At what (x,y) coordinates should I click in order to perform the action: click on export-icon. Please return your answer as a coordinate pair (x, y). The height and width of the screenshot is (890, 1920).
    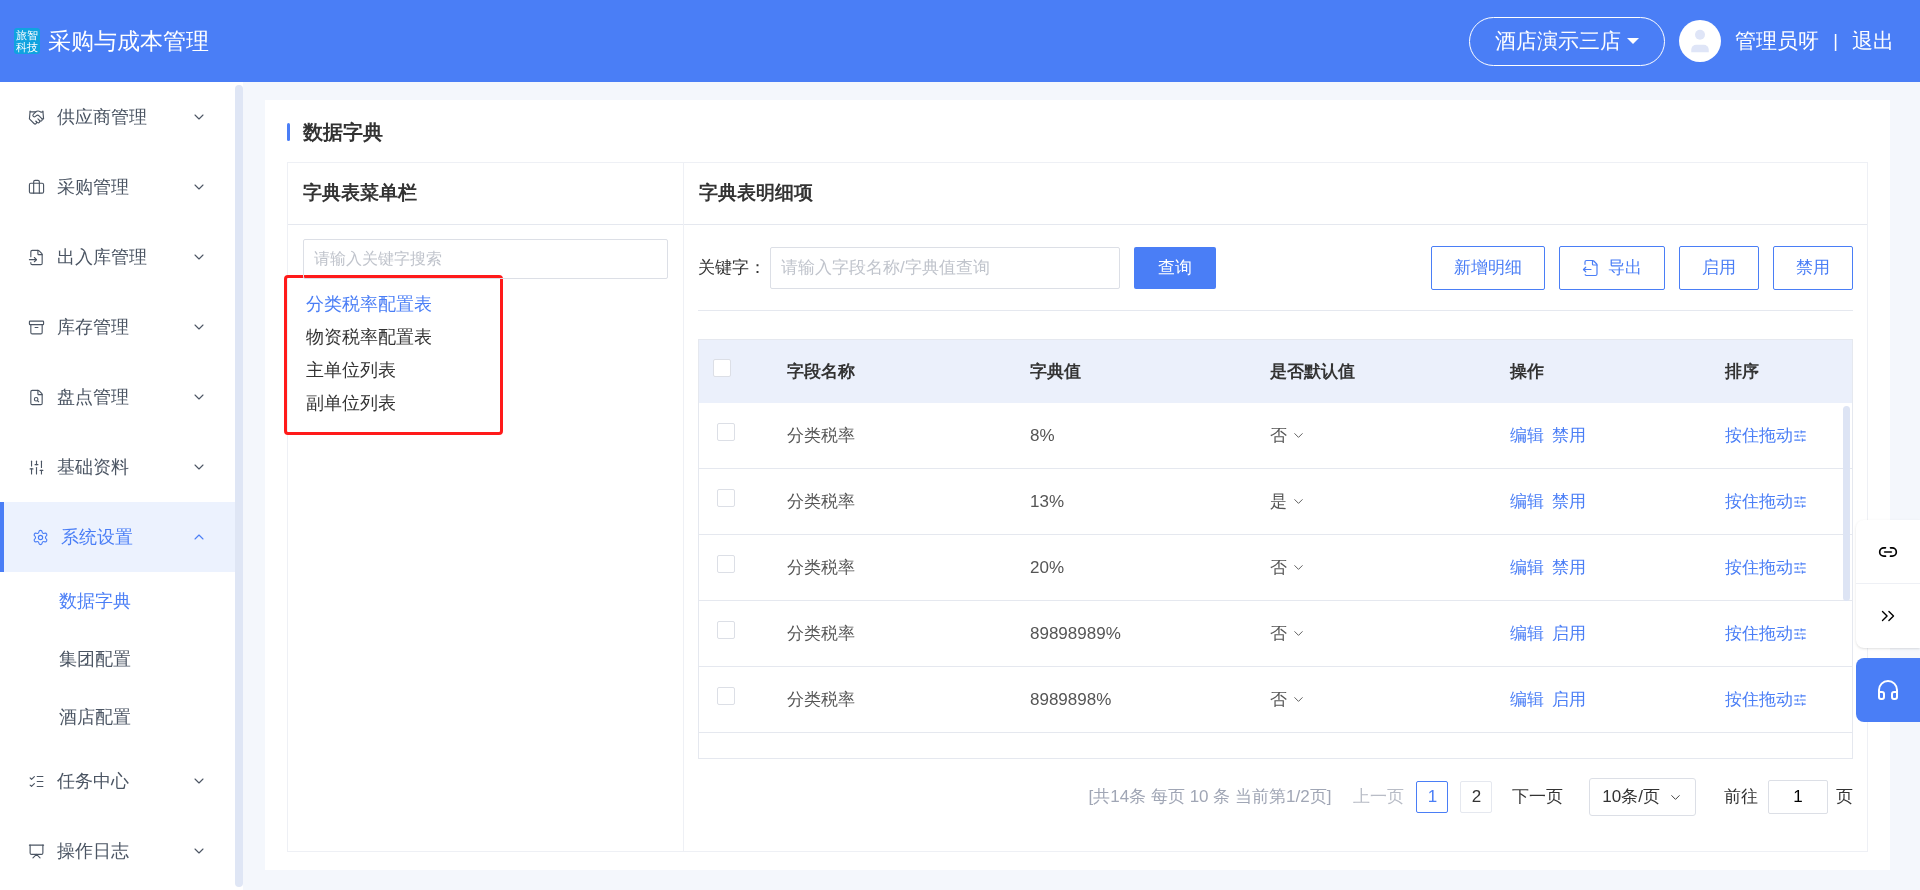
    Looking at the image, I should click on (1591, 267).